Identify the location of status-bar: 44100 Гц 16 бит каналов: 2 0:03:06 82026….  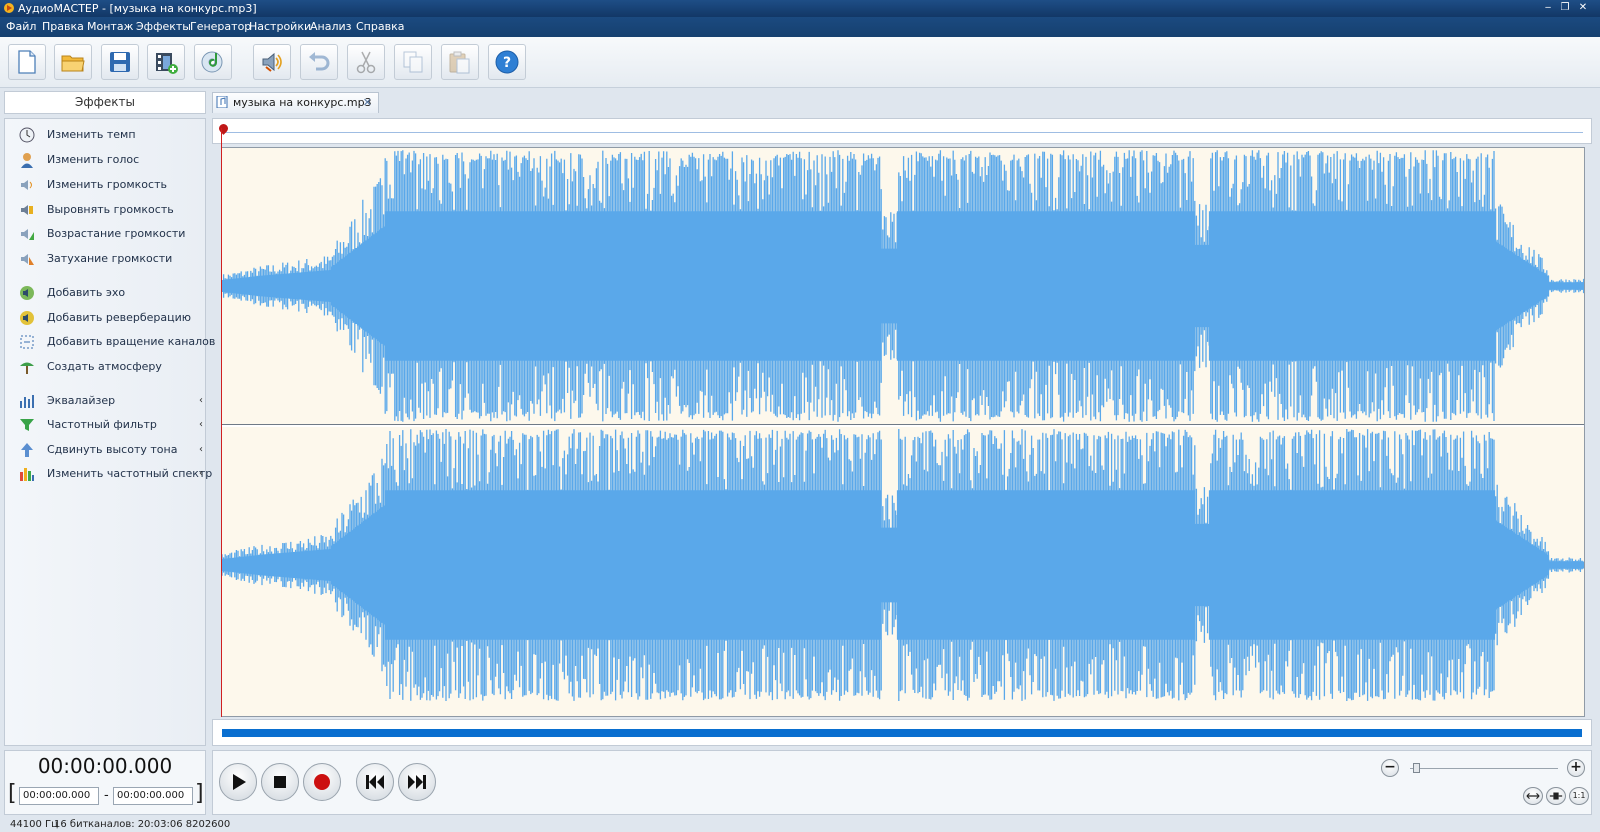
(800, 824).